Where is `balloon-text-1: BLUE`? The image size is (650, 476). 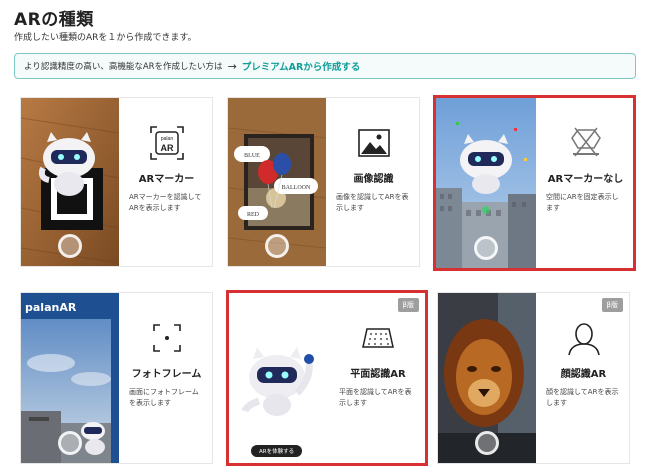
balloon-text-1: BLUE is located at coordinates (252, 156).